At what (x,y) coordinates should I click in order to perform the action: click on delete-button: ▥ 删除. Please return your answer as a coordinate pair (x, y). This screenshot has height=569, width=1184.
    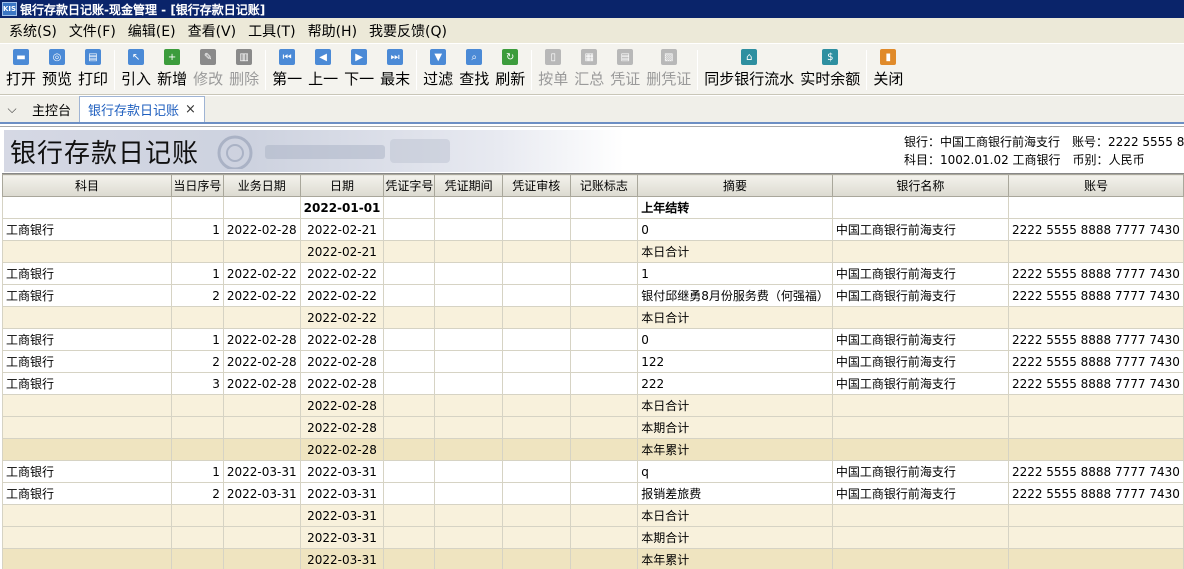
    Looking at the image, I should click on (244, 69).